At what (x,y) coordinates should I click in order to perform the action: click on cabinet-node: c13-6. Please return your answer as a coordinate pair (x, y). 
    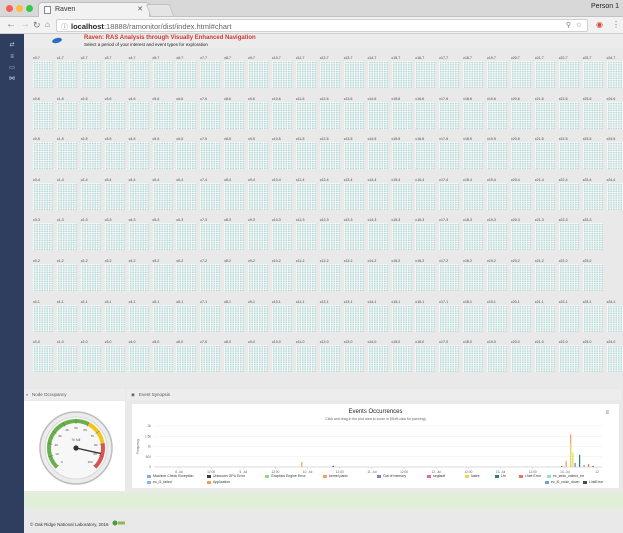
    Looking at the image, I should click on (353, 113).